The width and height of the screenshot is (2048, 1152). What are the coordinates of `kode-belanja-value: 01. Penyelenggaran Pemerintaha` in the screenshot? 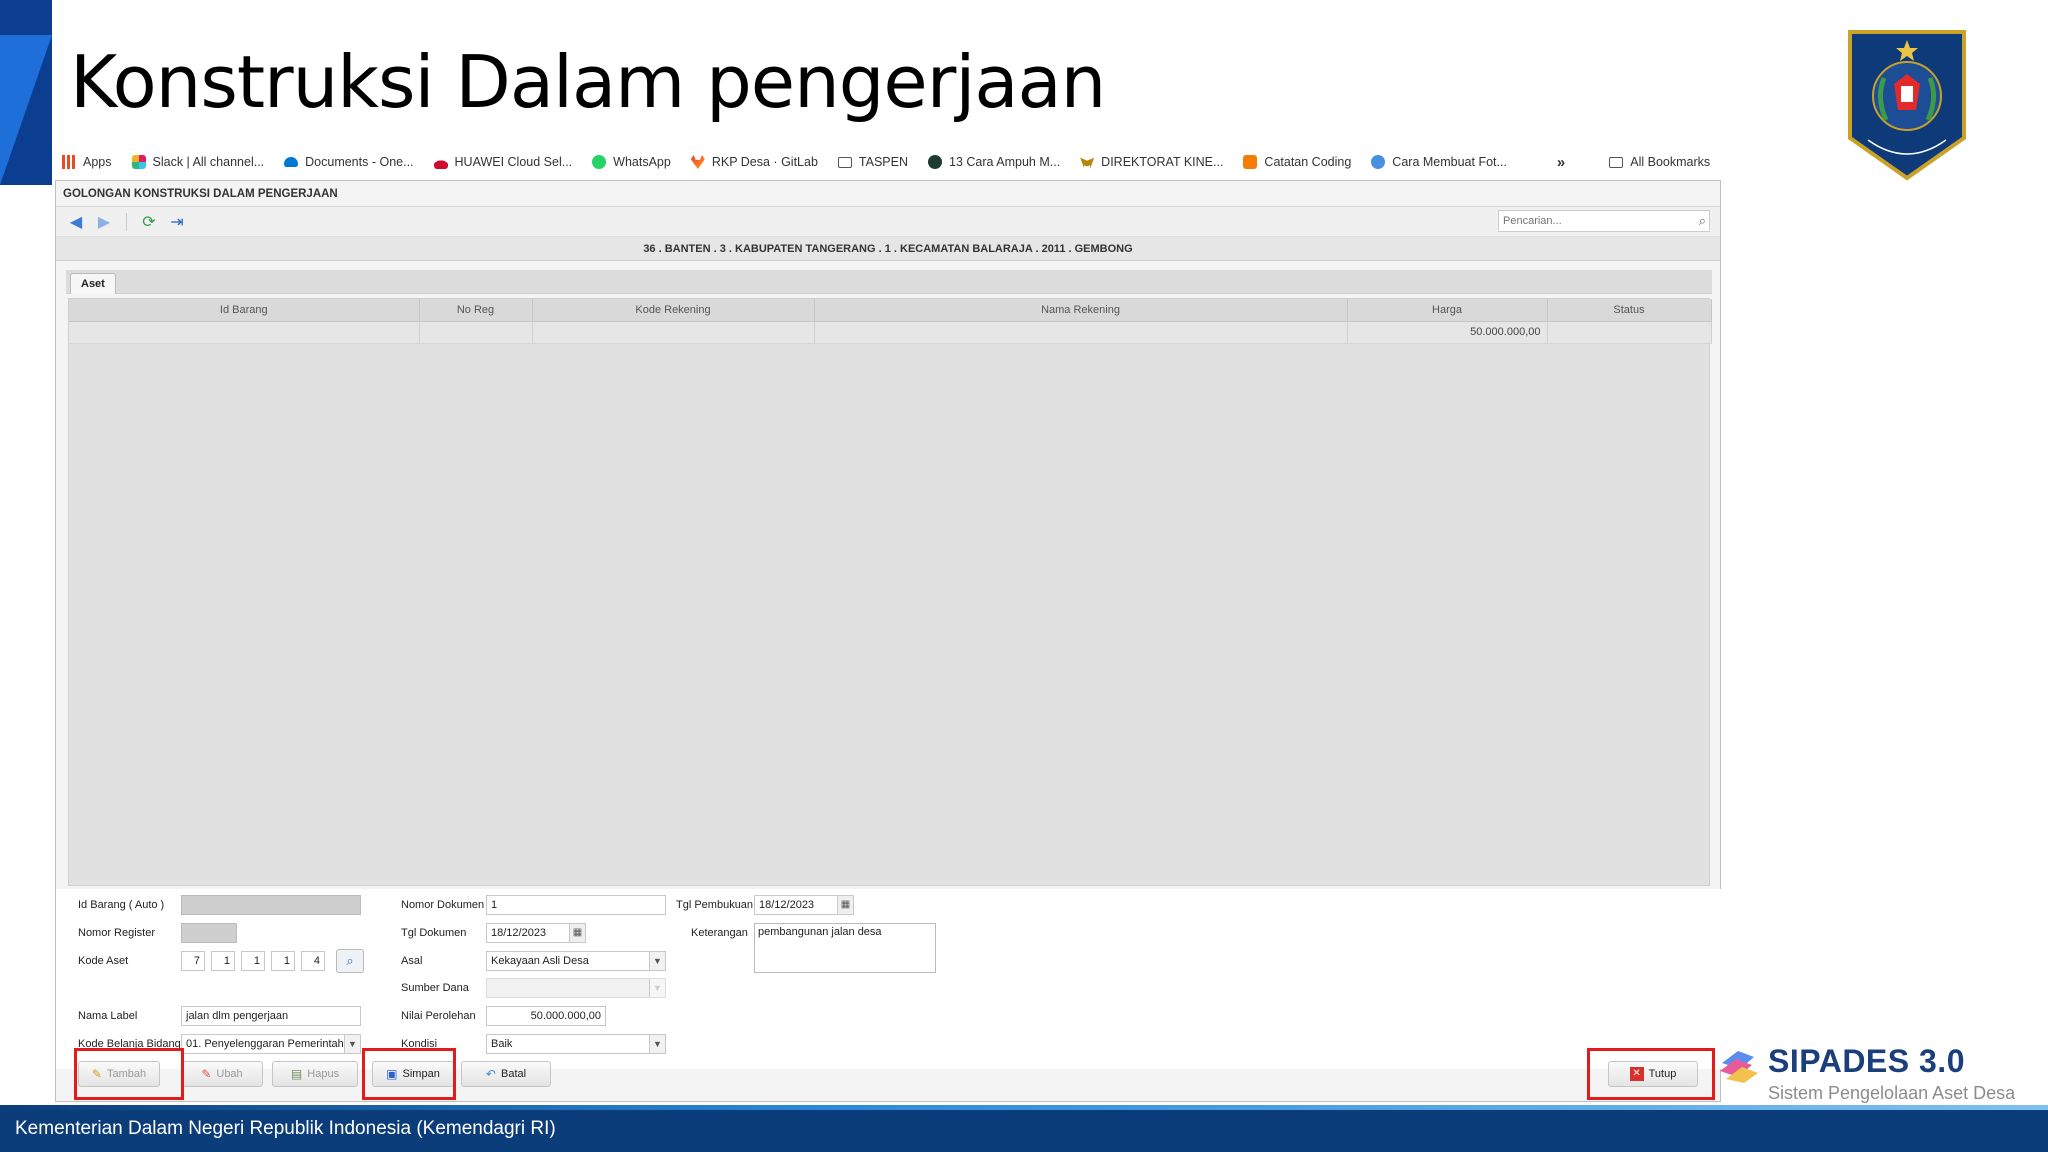 It's located at (268, 1044).